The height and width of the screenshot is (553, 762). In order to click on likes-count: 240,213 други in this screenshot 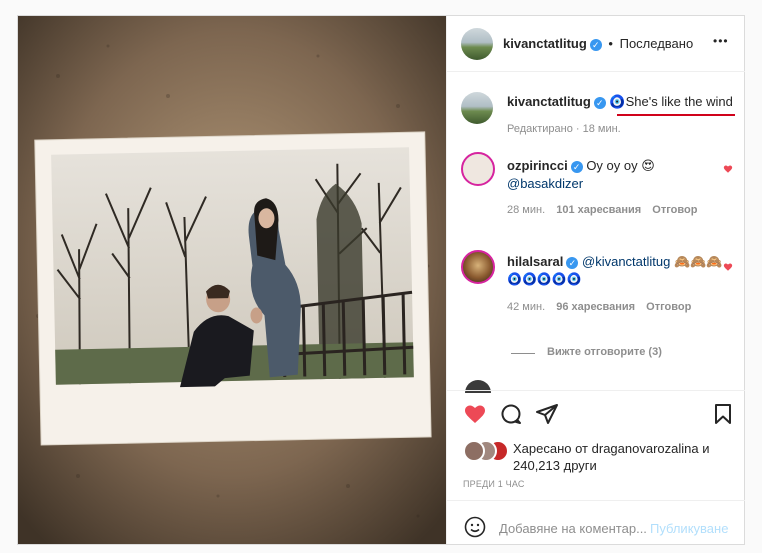, I will do `click(555, 465)`.